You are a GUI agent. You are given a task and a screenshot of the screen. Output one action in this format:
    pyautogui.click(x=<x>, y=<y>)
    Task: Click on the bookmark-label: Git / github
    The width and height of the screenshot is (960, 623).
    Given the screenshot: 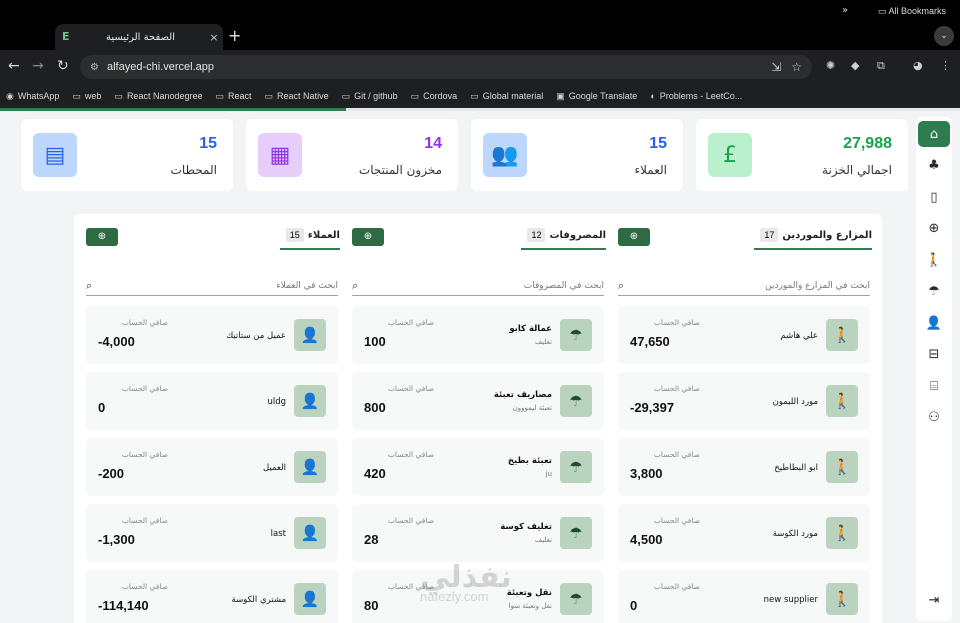 What is the action you would take?
    pyautogui.click(x=376, y=96)
    